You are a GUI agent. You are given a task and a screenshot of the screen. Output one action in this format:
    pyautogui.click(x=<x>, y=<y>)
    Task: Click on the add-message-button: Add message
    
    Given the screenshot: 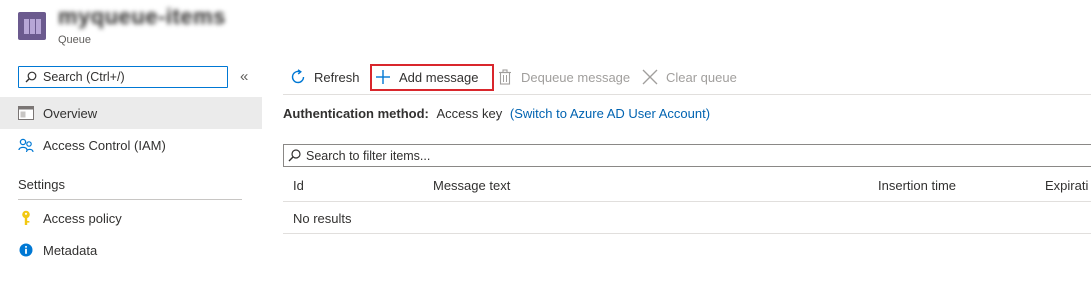 What is the action you would take?
    pyautogui.click(x=427, y=77)
    